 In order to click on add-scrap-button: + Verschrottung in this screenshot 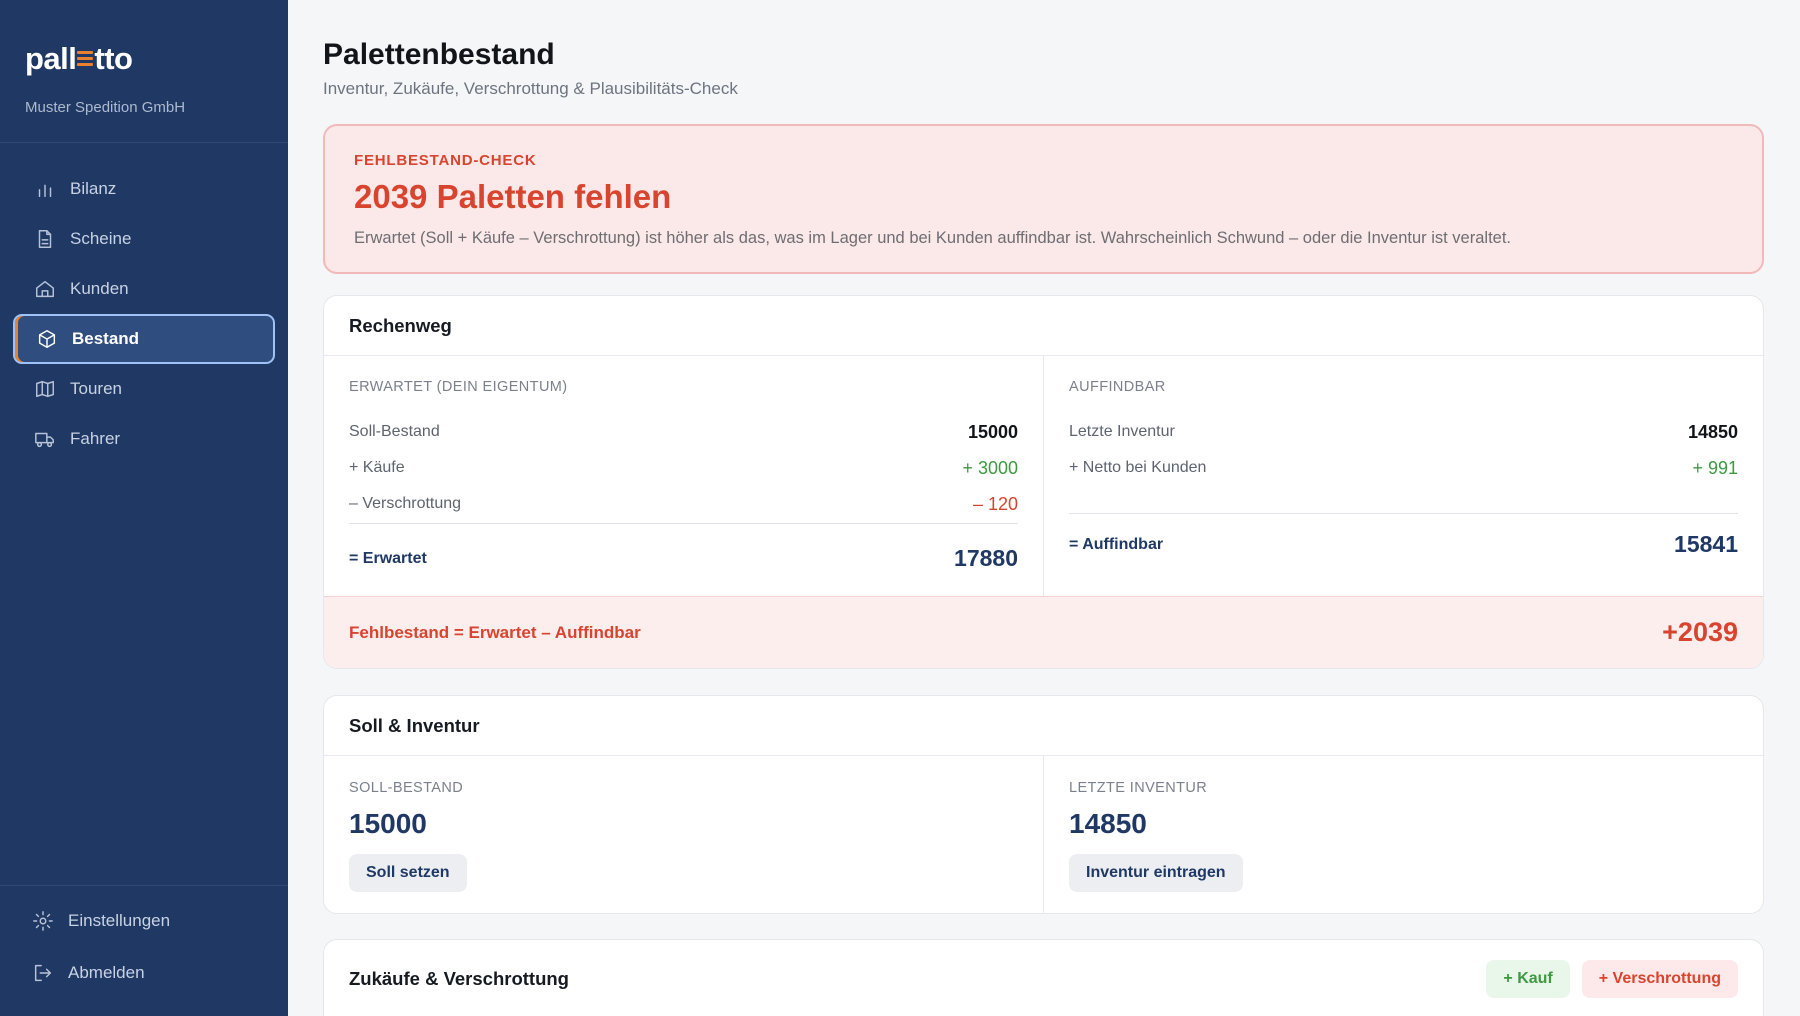, I will do `click(1659, 979)`.